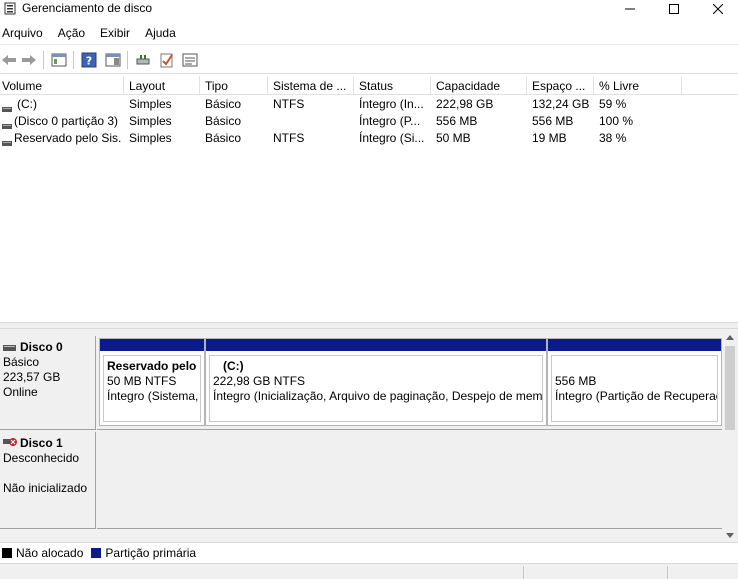  Describe the element at coordinates (20, 392) in the screenshot. I see `disk-0-status: Online` at that location.